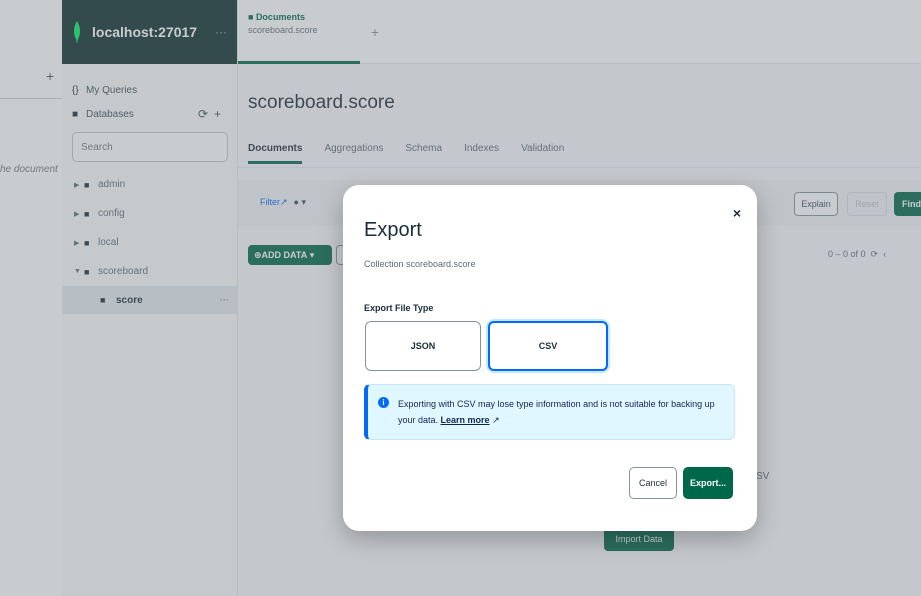 The width and height of the screenshot is (921, 596). I want to click on file-type-csv-option: CSV, so click(548, 346).